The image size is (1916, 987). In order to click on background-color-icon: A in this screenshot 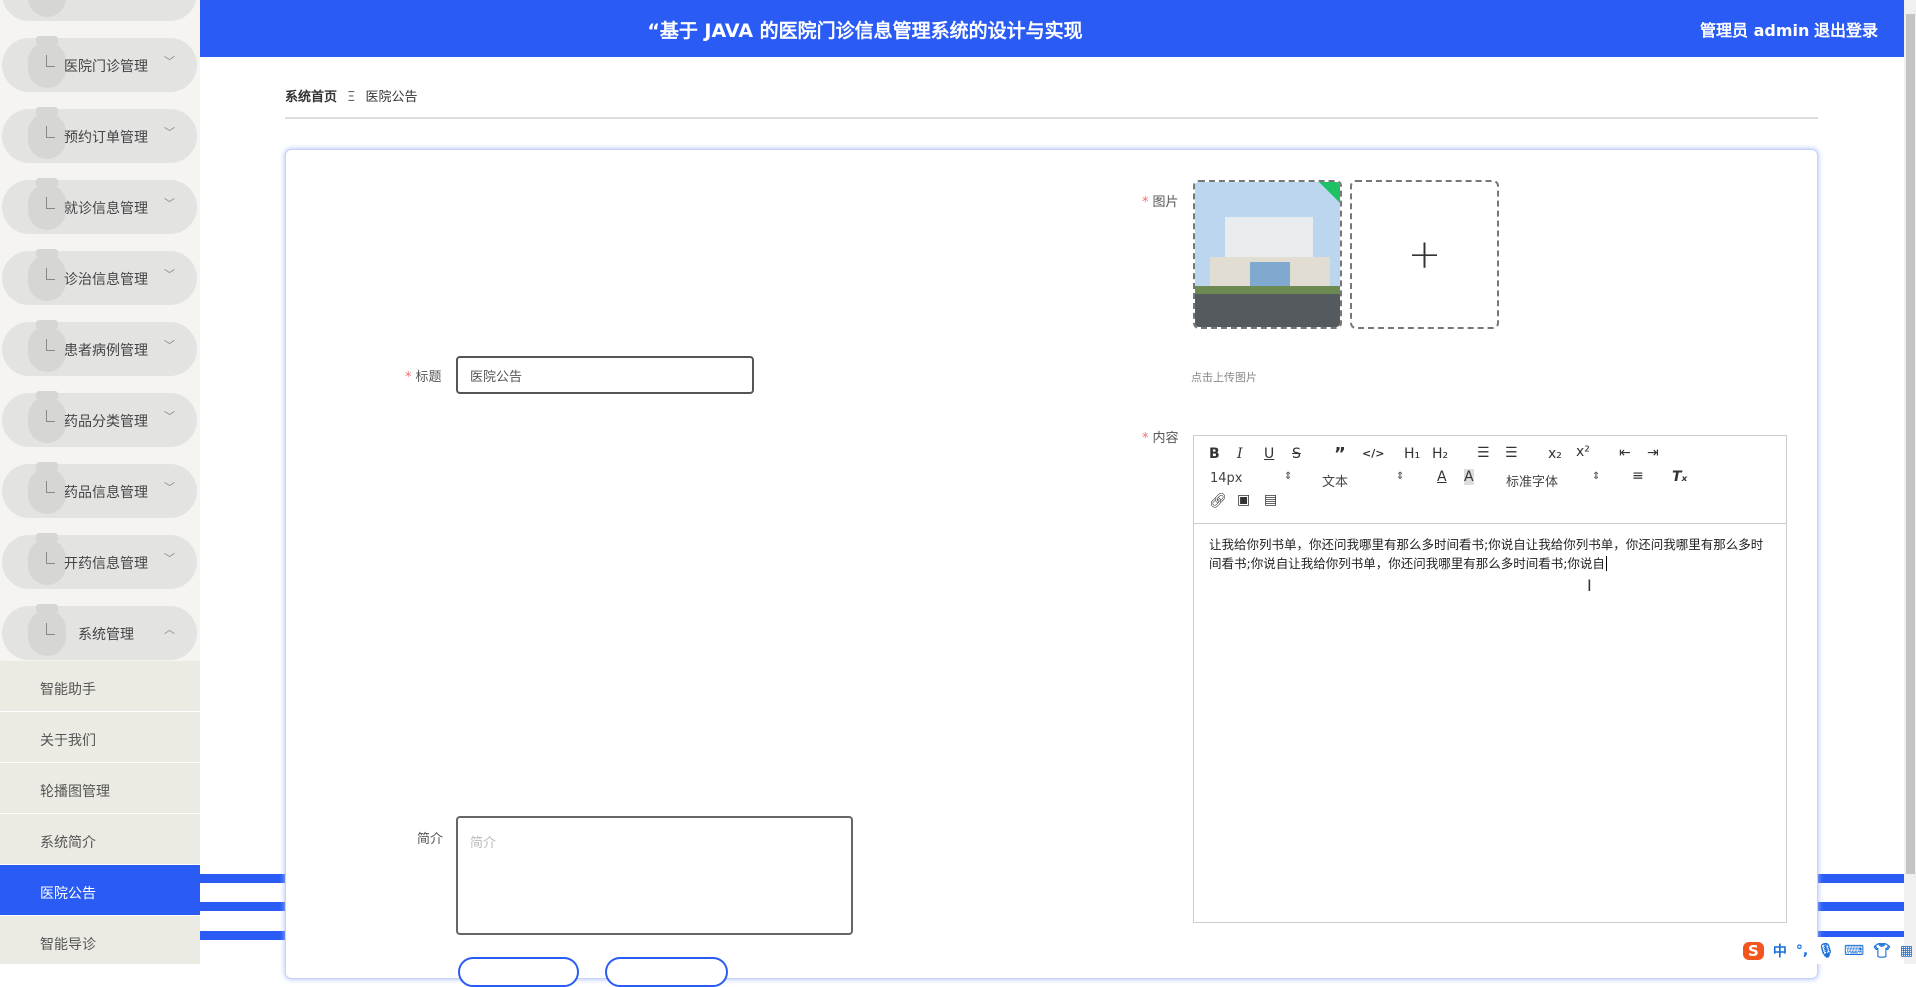, I will do `click(1469, 477)`.